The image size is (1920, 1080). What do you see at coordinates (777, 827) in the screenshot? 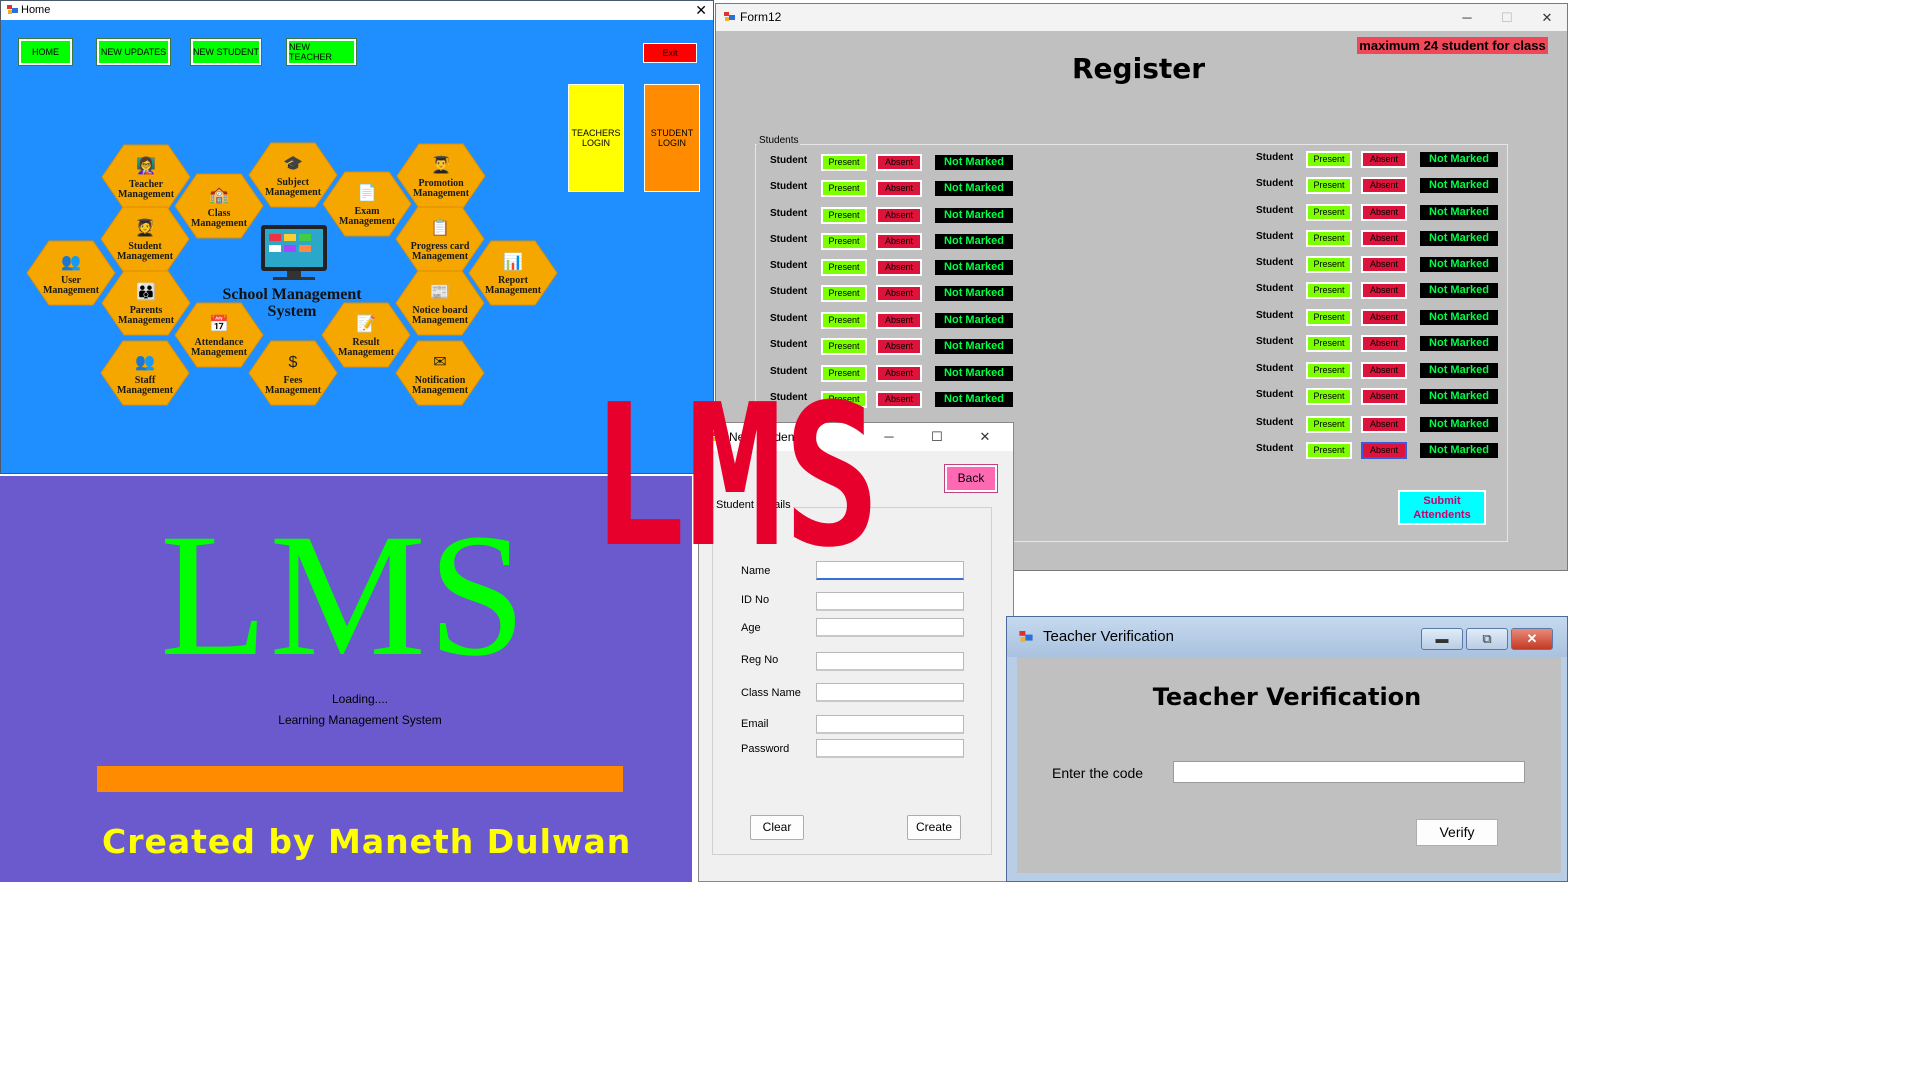
I see `clear-button: Clear` at bounding box center [777, 827].